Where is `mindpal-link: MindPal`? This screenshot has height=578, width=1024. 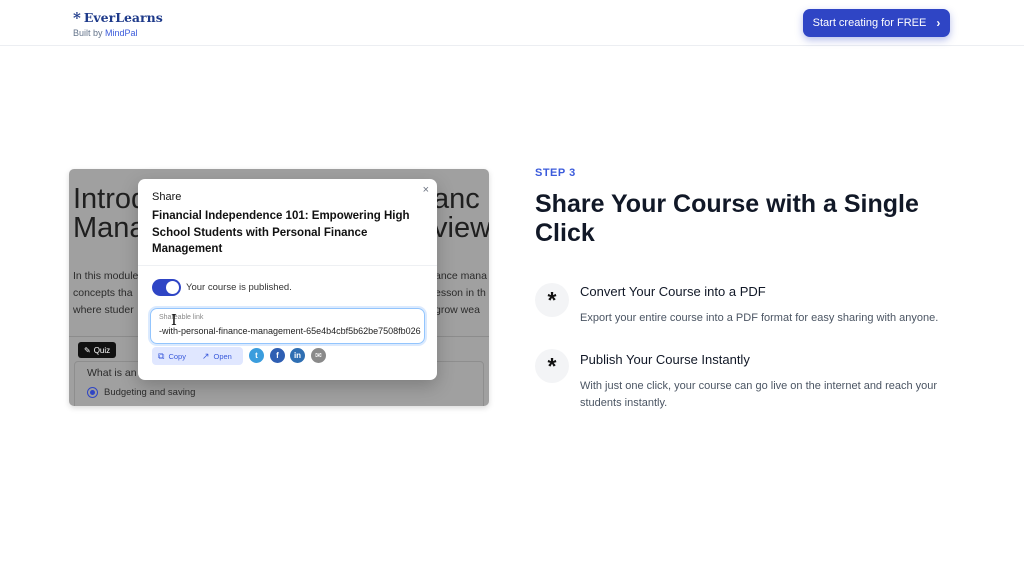 mindpal-link: MindPal is located at coordinates (121, 33).